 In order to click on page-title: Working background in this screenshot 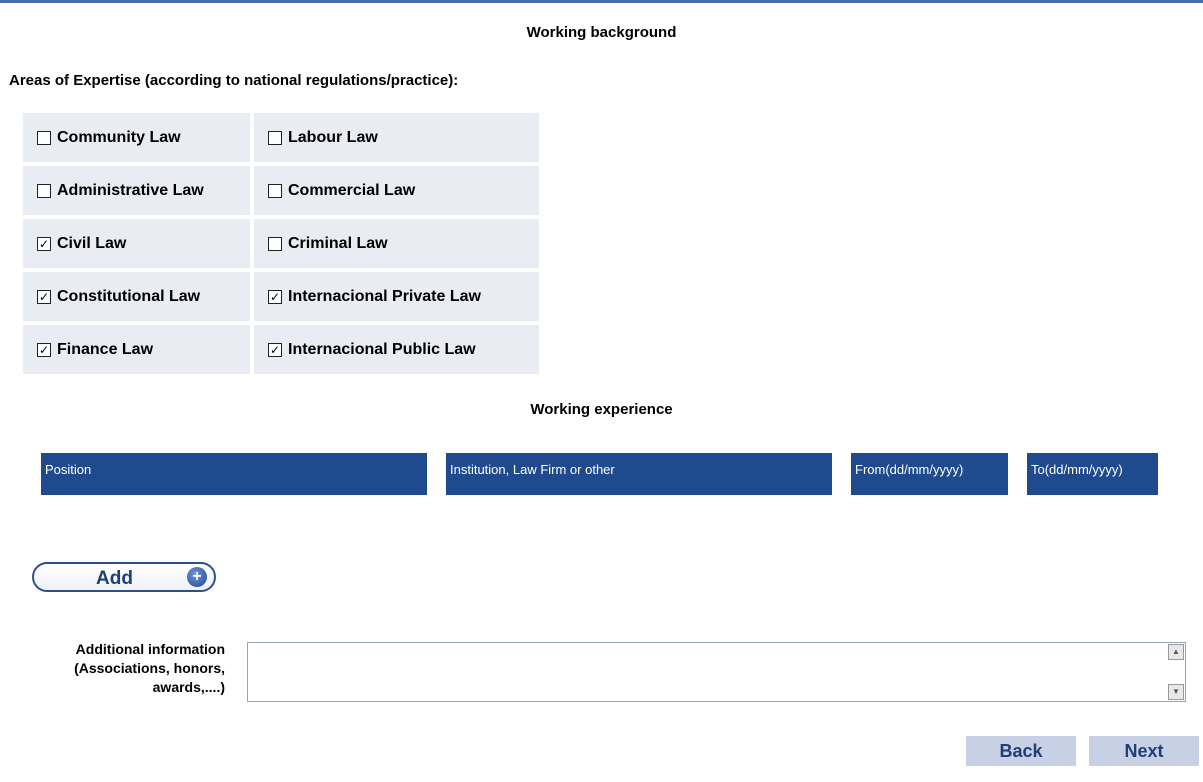, I will do `click(601, 32)`.